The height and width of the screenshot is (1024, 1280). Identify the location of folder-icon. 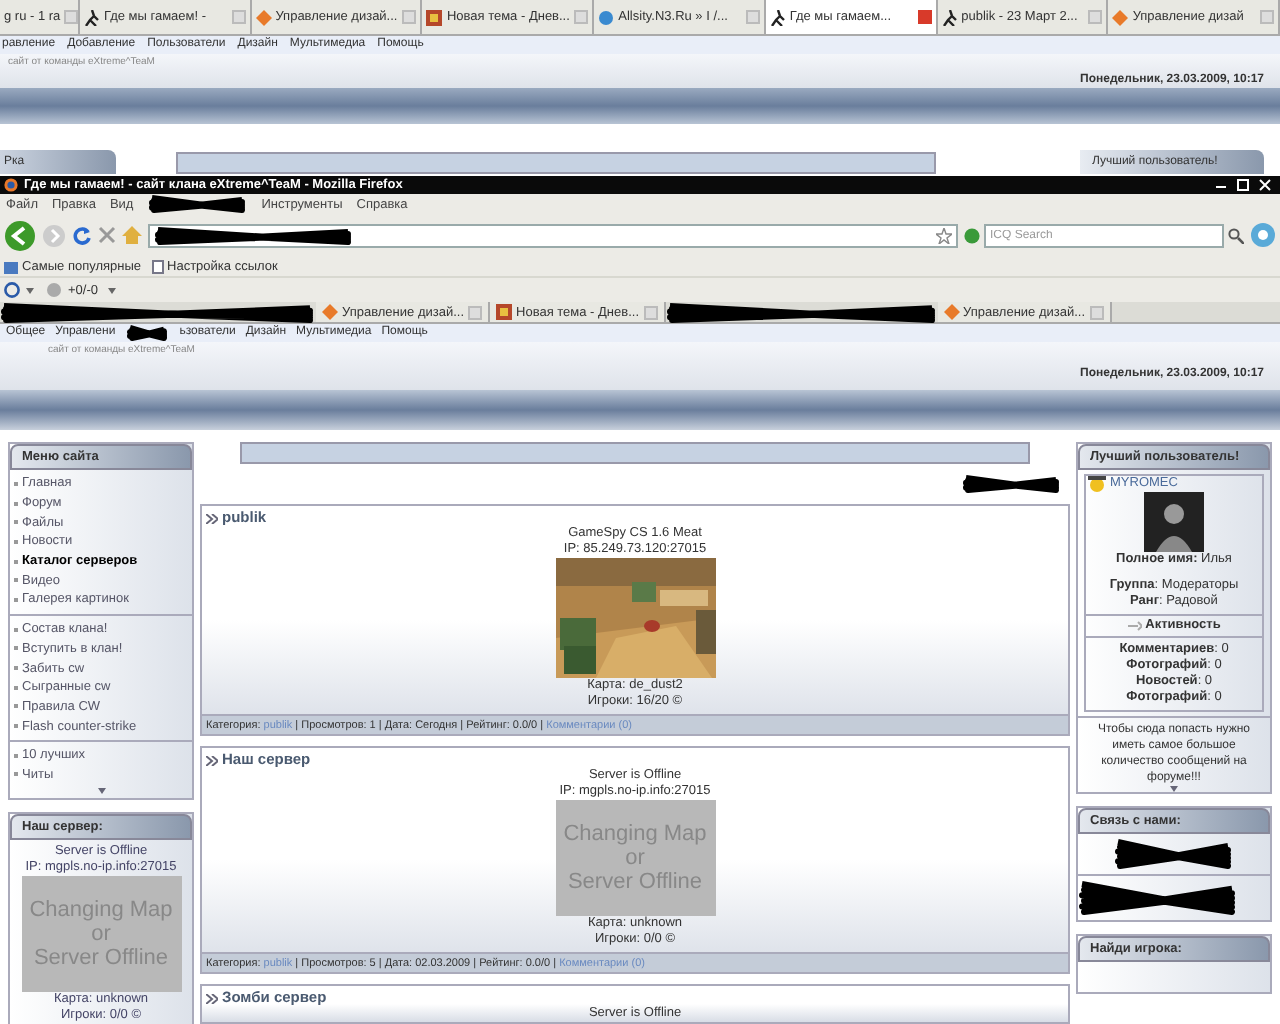
(11, 266).